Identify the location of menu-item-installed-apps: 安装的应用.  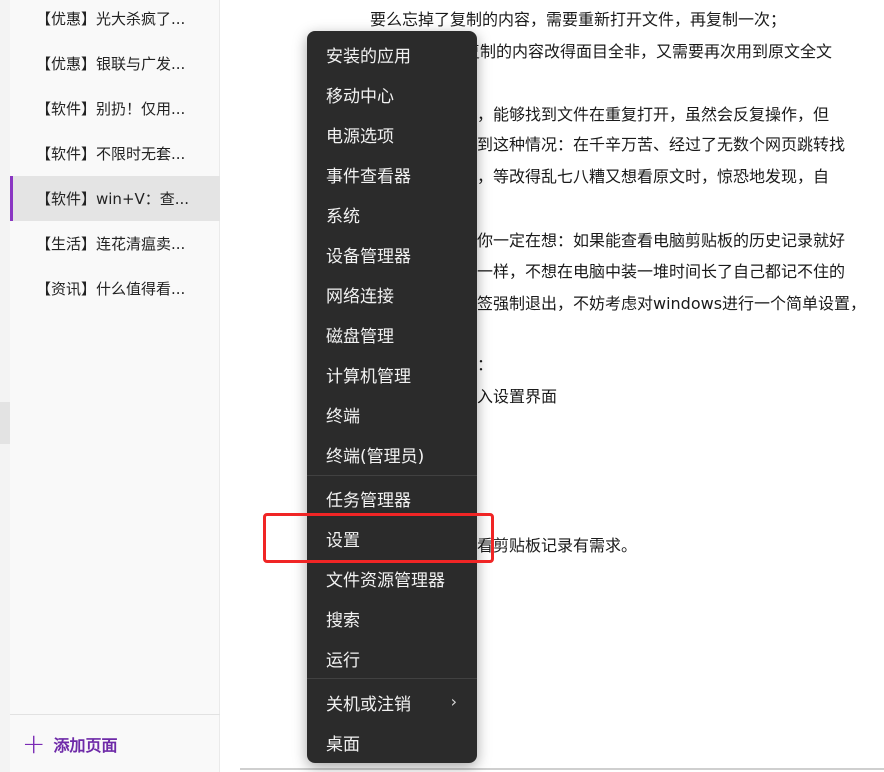
(392, 54).